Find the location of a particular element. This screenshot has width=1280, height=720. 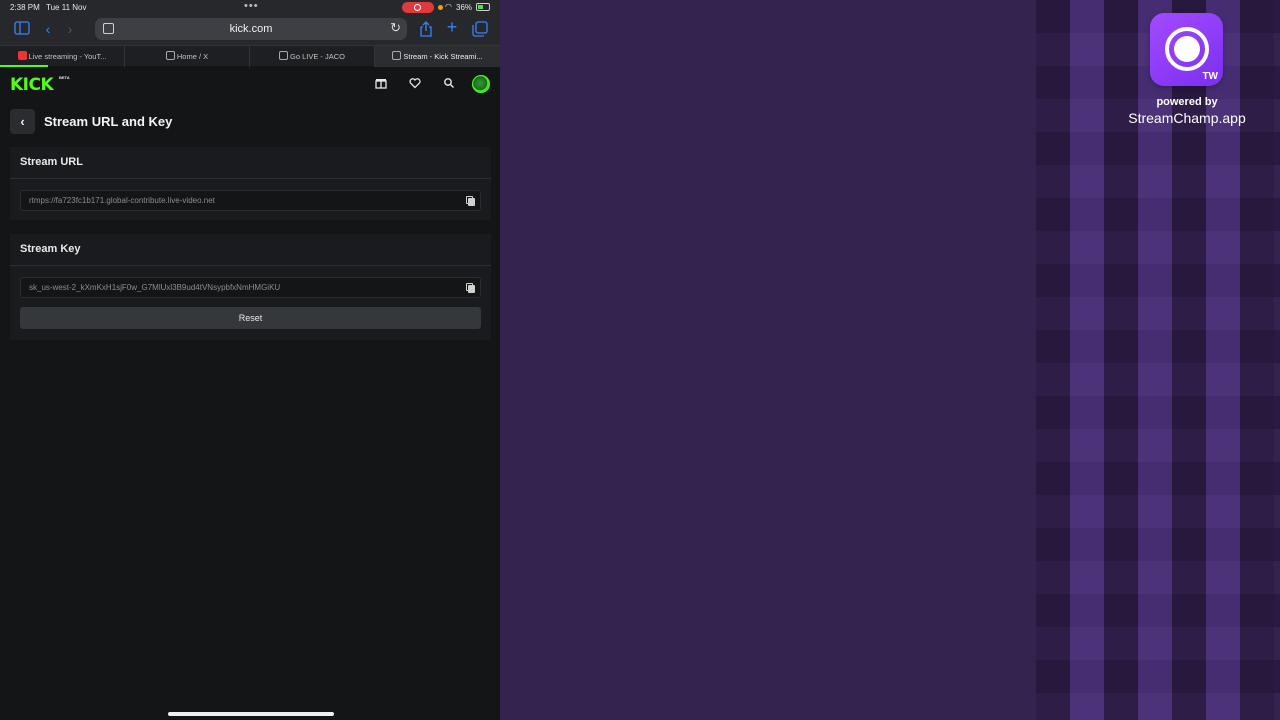

battery-icon is located at coordinates (483, 7).